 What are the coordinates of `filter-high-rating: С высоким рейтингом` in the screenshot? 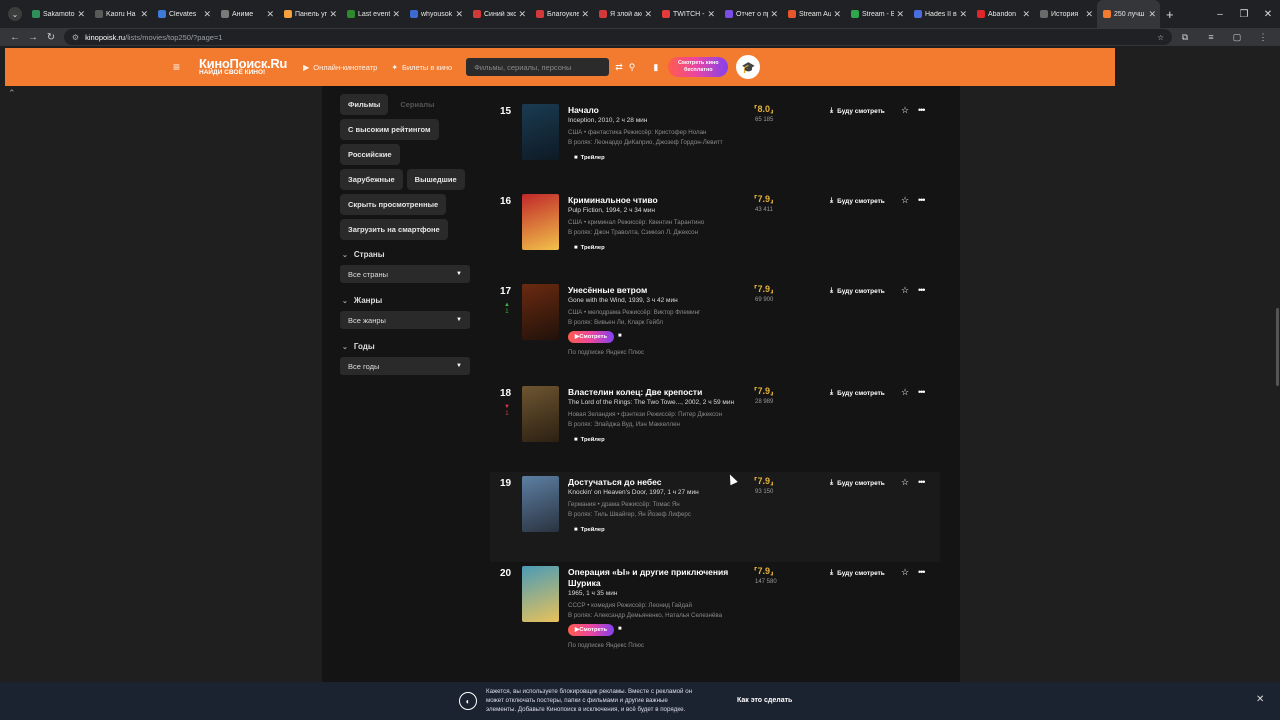 It's located at (389, 129).